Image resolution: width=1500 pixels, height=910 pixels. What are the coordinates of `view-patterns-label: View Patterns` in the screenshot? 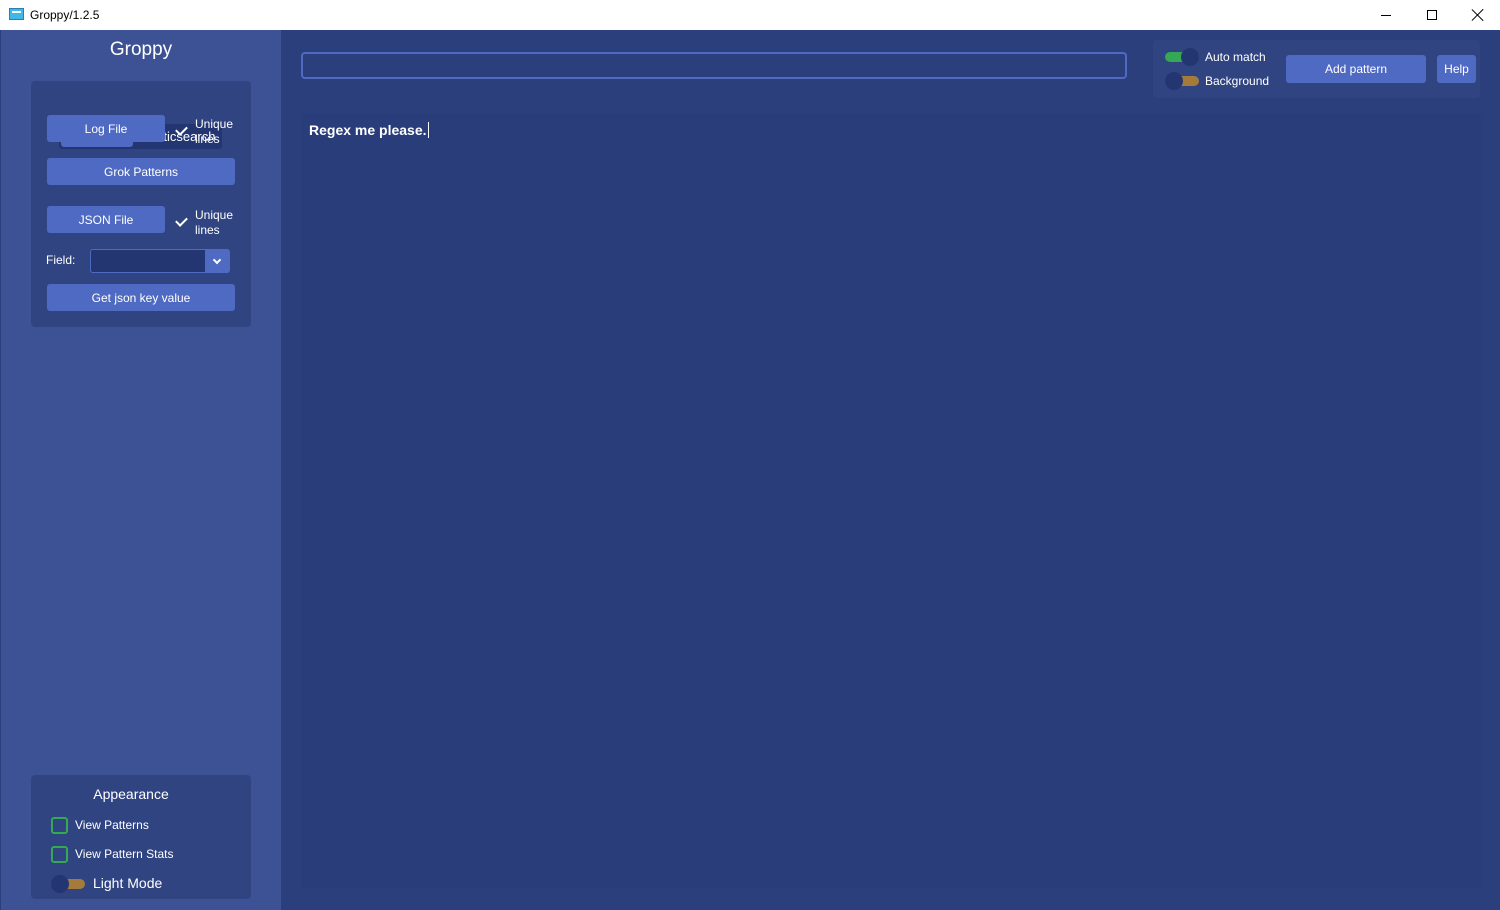 It's located at (112, 825).